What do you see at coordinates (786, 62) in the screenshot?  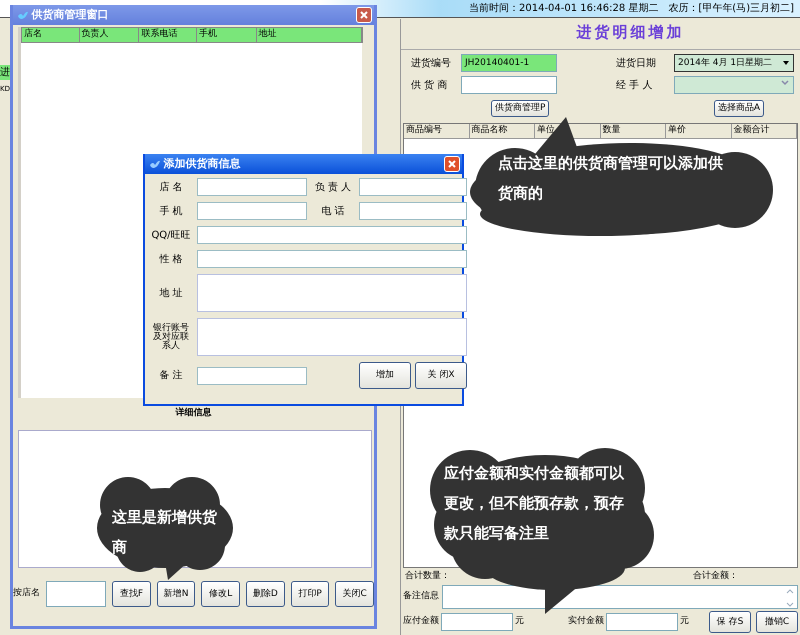 I see `dropdown-arrow-icon` at bounding box center [786, 62].